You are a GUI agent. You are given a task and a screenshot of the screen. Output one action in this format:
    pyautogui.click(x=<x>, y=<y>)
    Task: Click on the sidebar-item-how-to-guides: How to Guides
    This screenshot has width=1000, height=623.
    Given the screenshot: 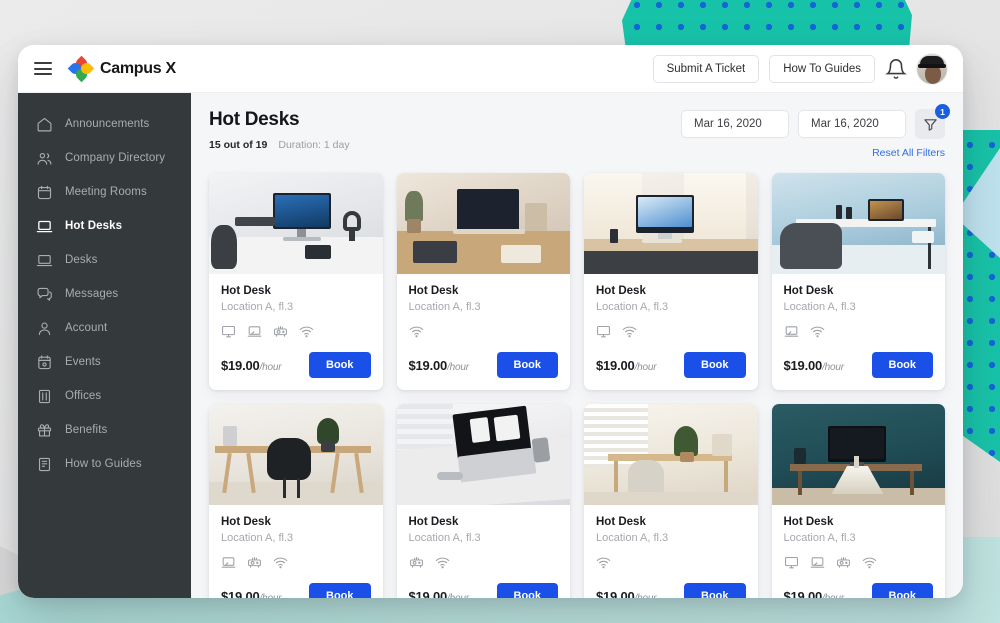 What is the action you would take?
    pyautogui.click(x=104, y=464)
    